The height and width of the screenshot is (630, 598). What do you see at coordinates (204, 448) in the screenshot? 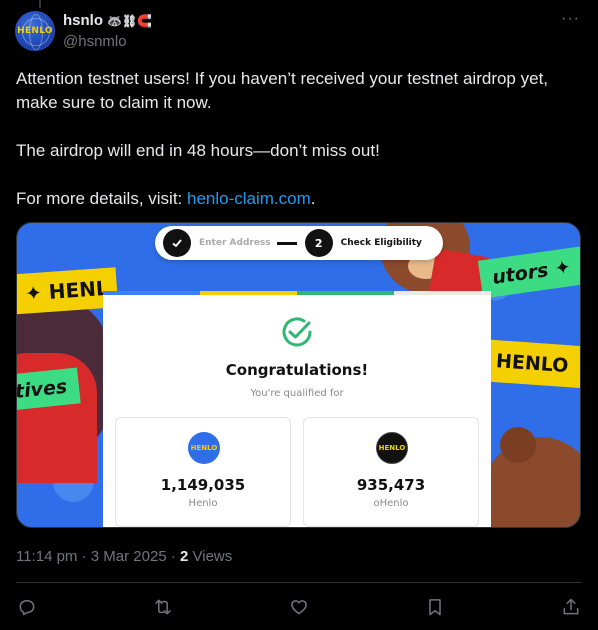
I see `henlo-logo-icon: HENLO` at bounding box center [204, 448].